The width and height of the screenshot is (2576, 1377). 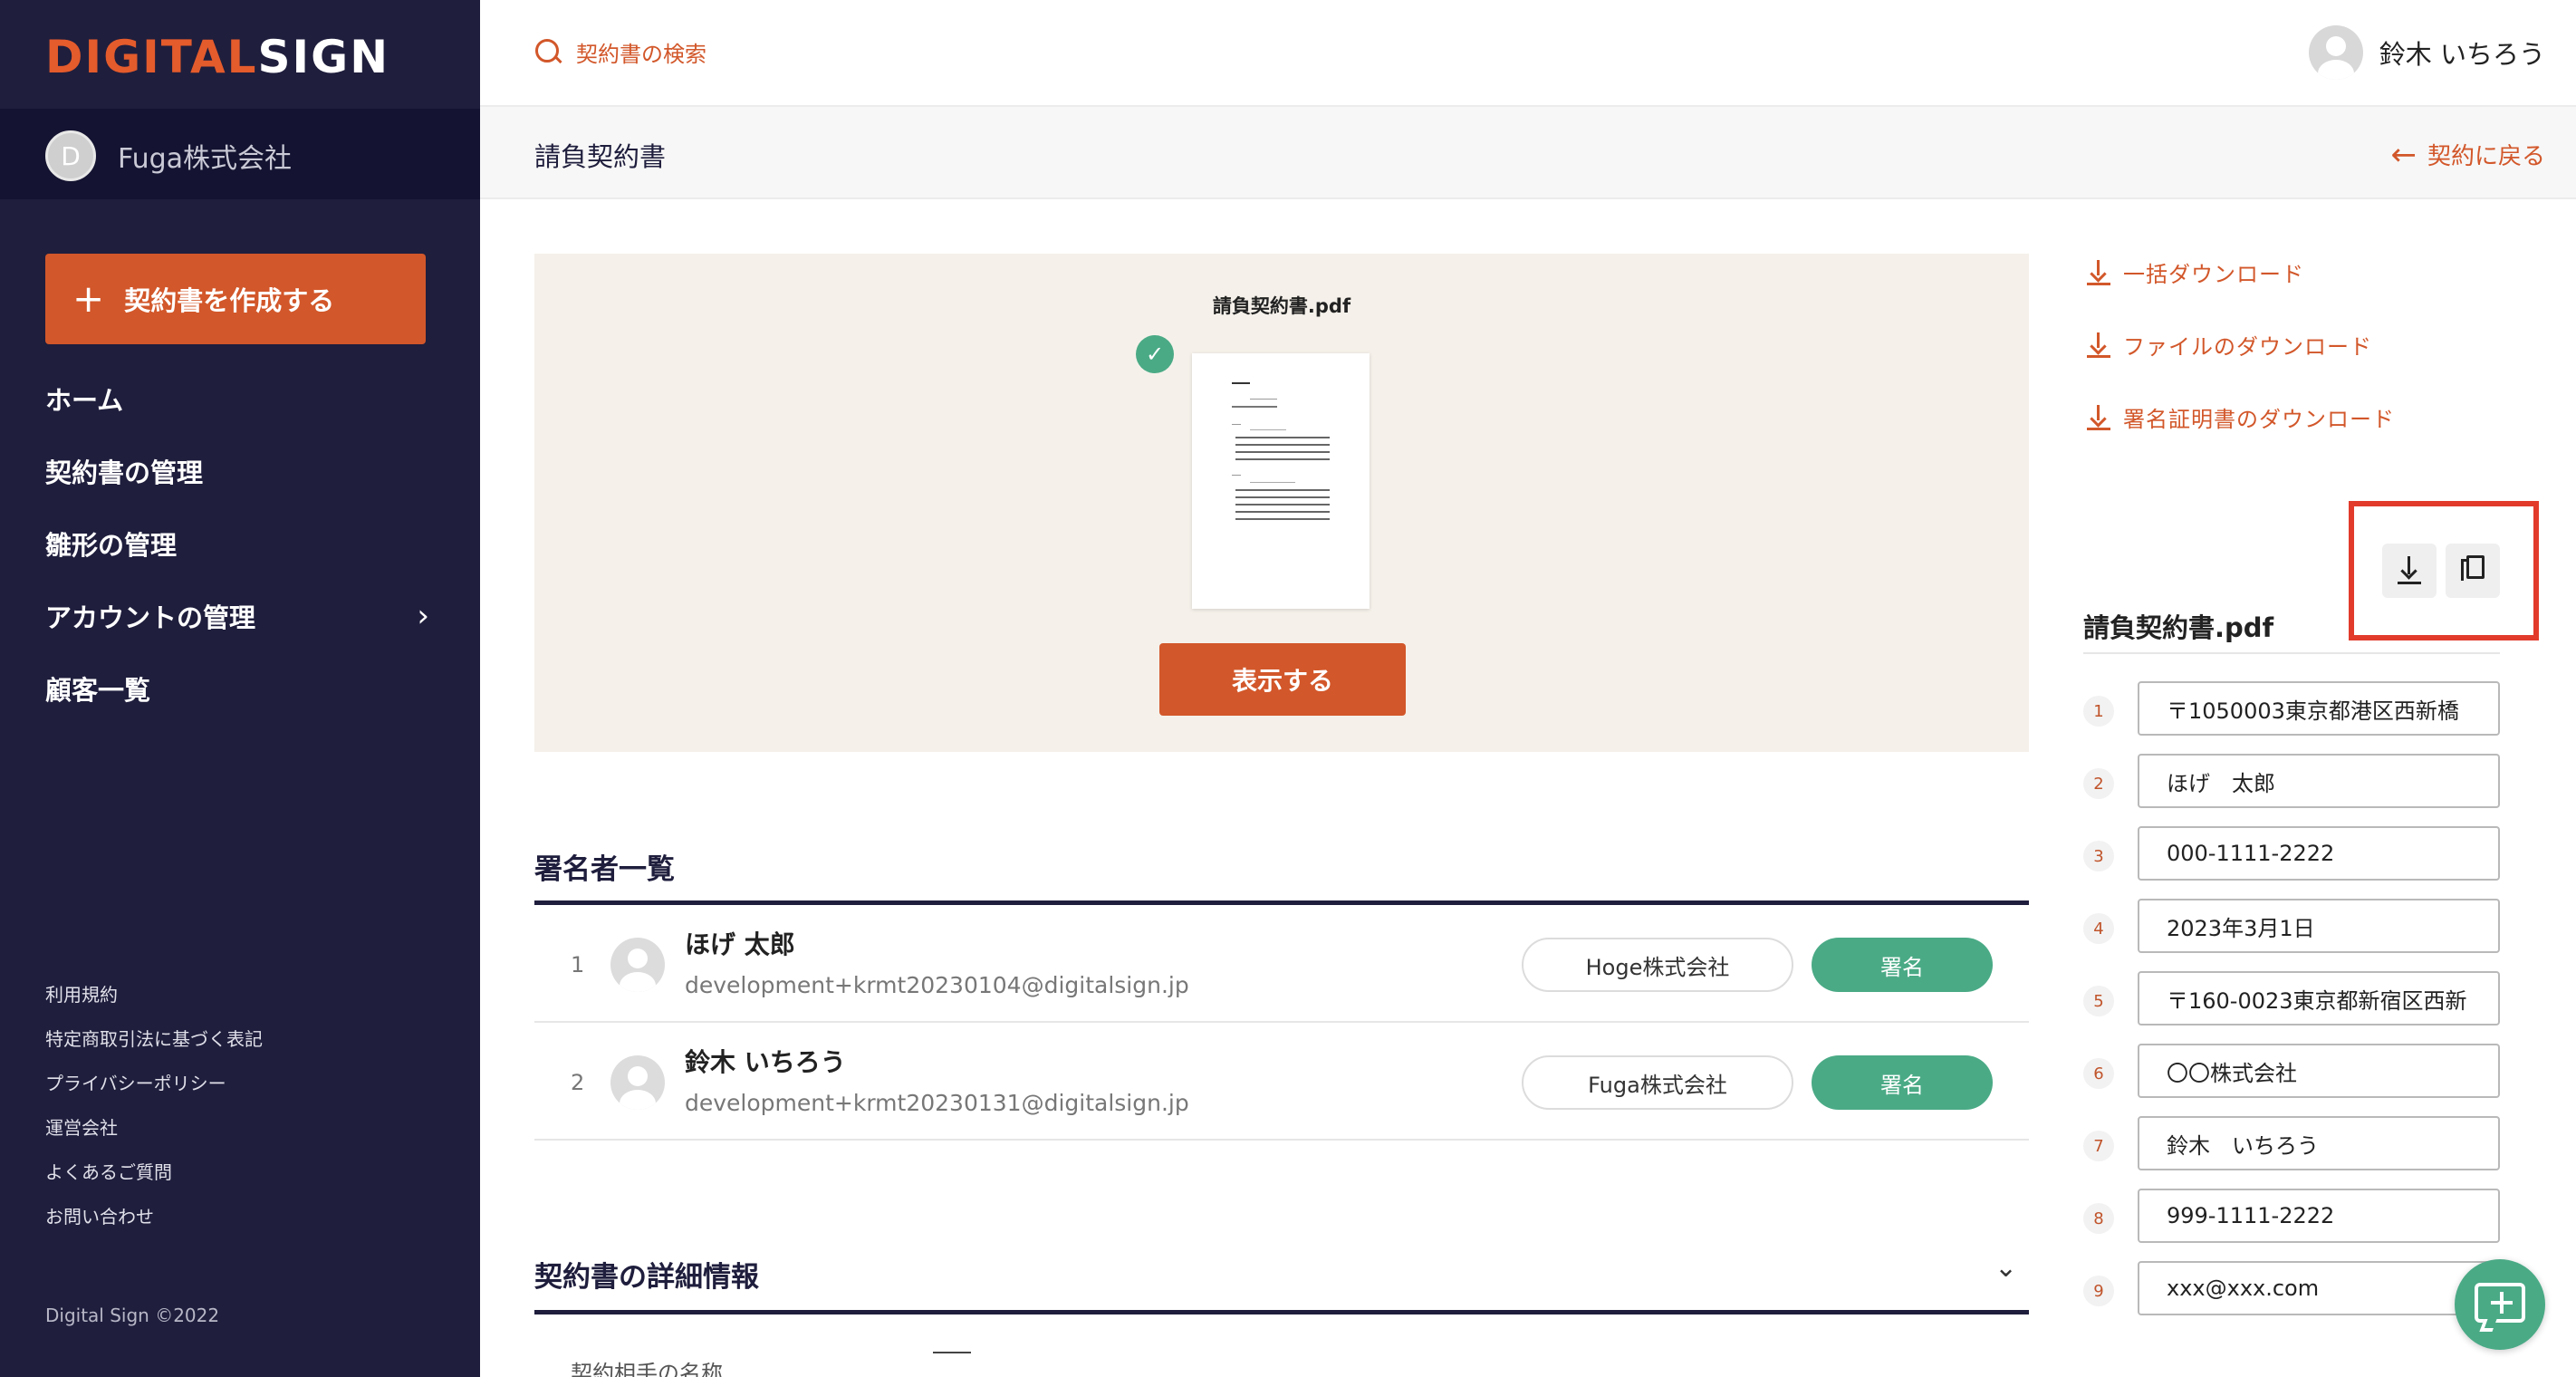 What do you see at coordinates (2005, 1268) in the screenshot?
I see `chevron-down-icon: ⌄` at bounding box center [2005, 1268].